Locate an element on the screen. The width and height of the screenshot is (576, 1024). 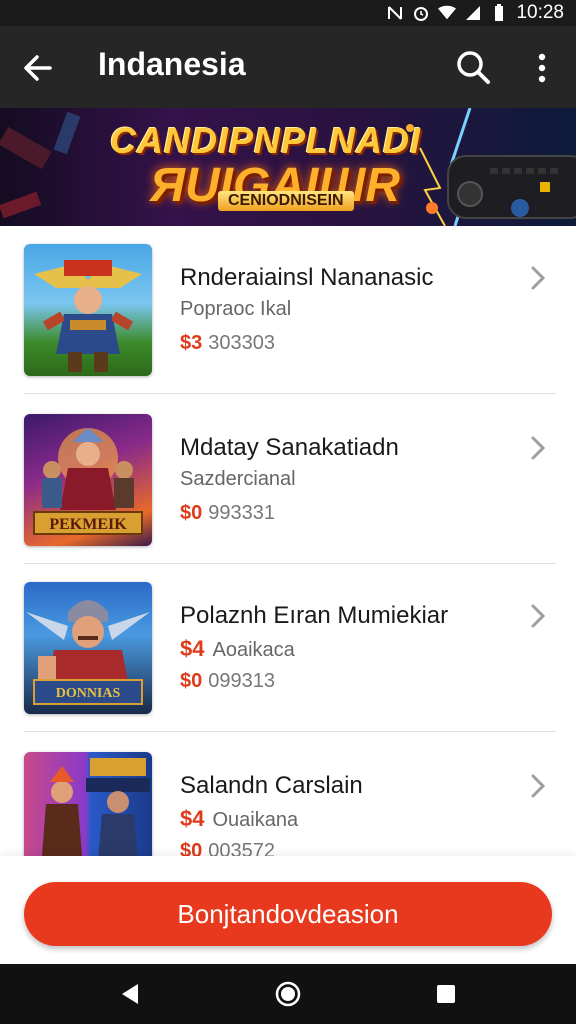
banner-title-line1: CANDIPNPLNADI is located at coordinates (266, 140).